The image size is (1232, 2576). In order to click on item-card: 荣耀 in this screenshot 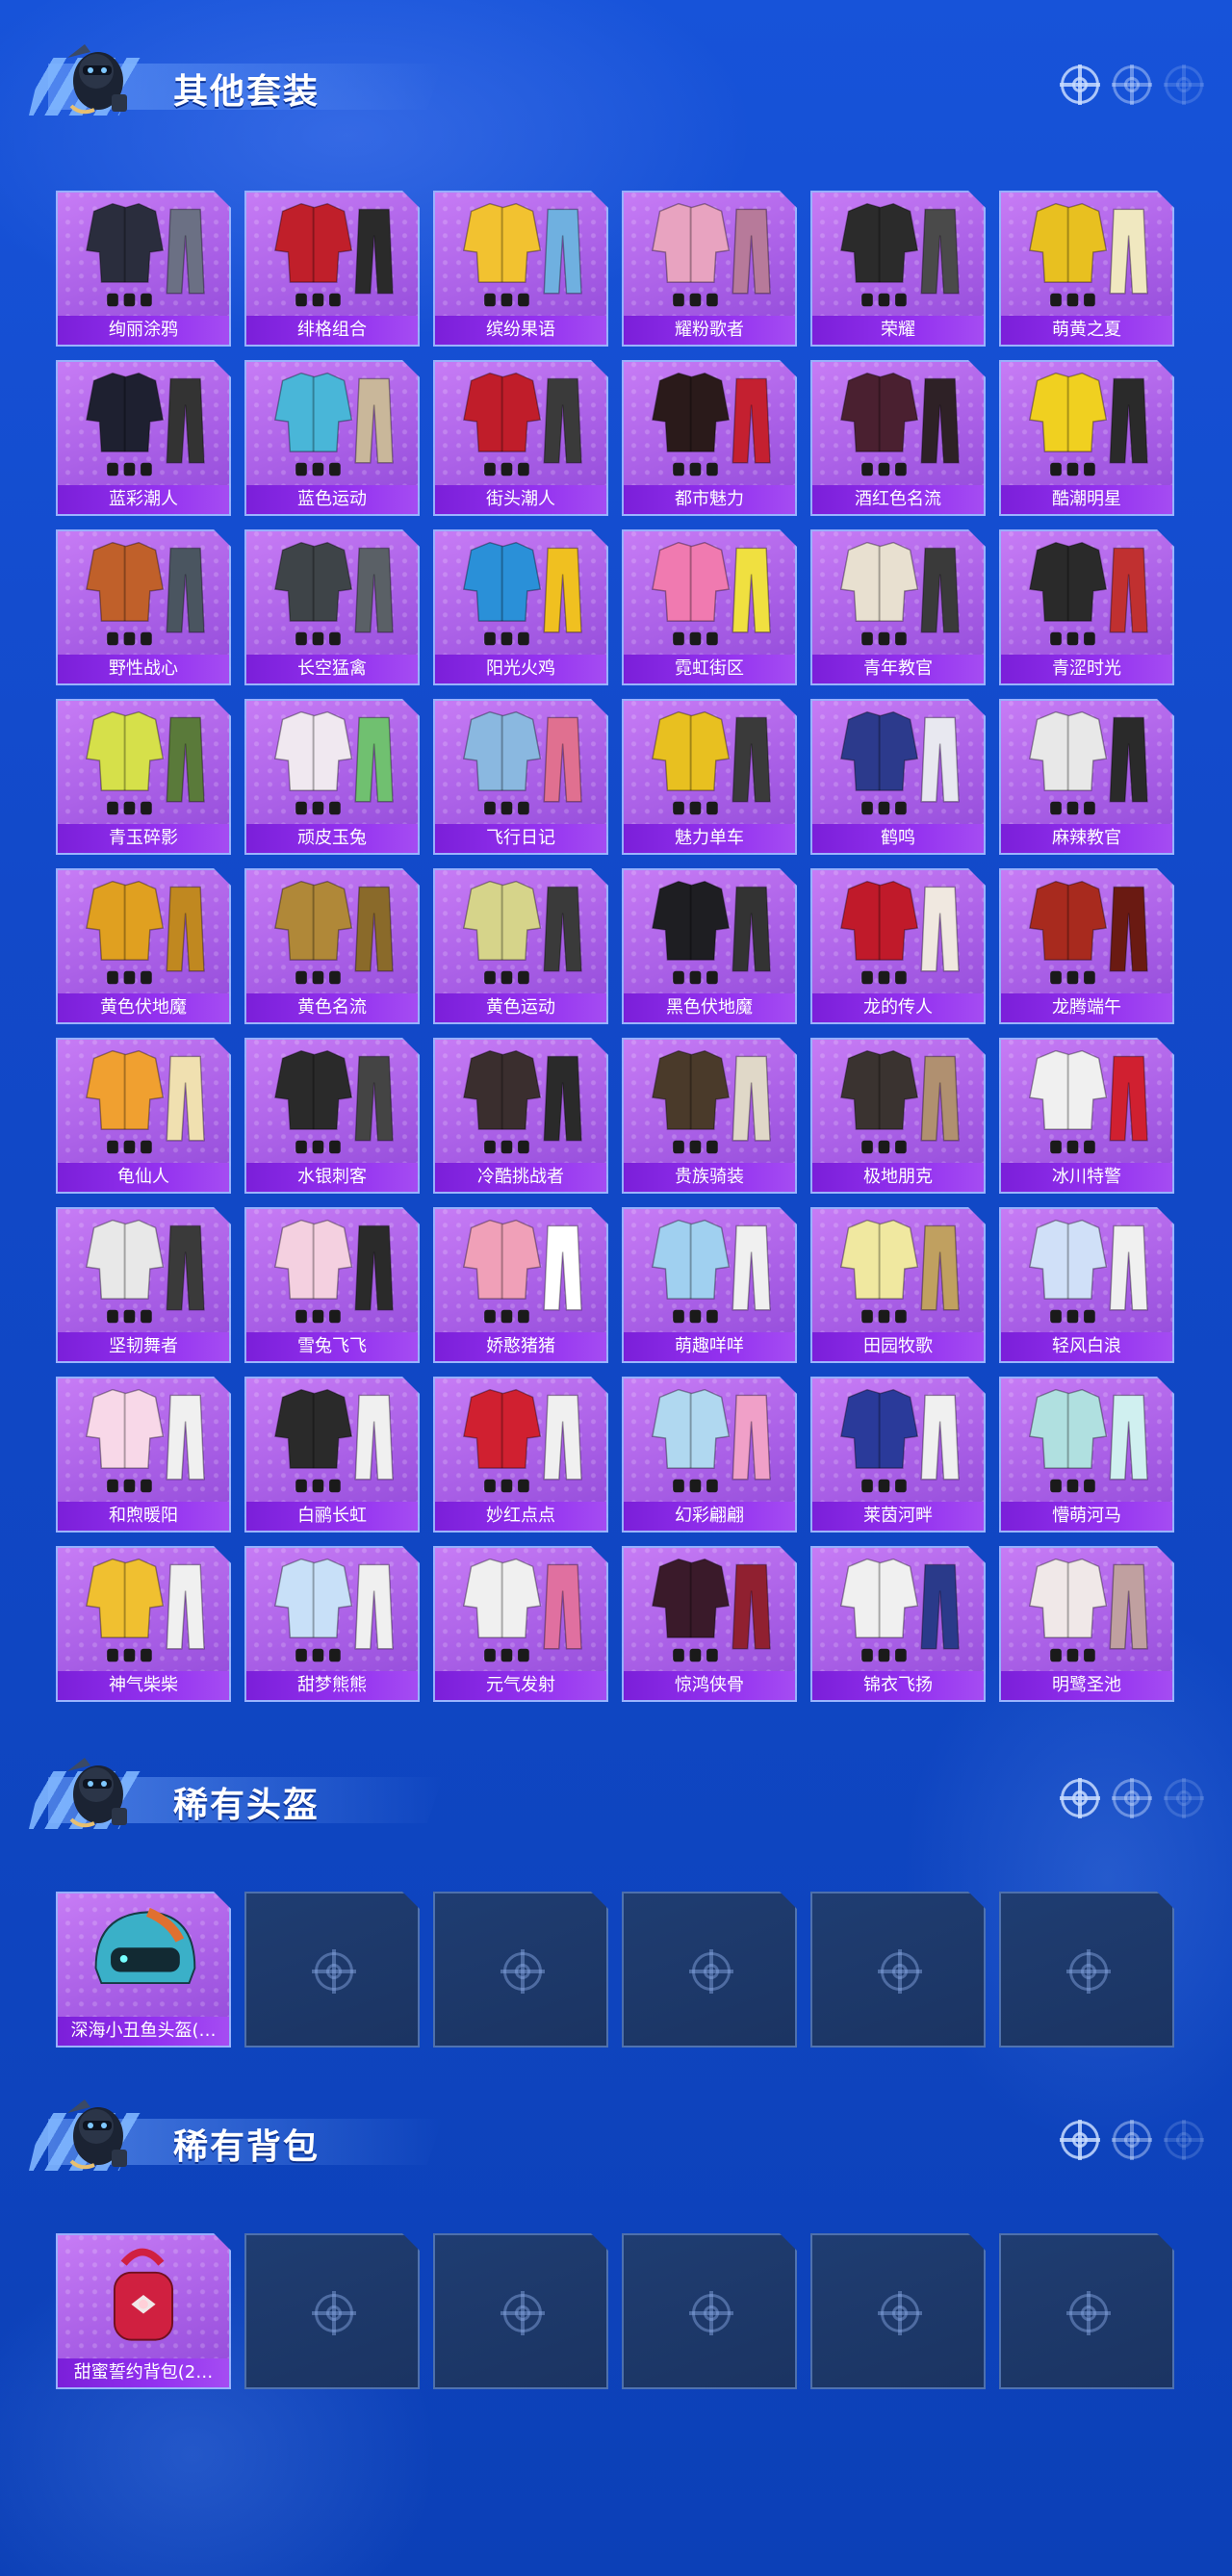, I will do `click(898, 269)`.